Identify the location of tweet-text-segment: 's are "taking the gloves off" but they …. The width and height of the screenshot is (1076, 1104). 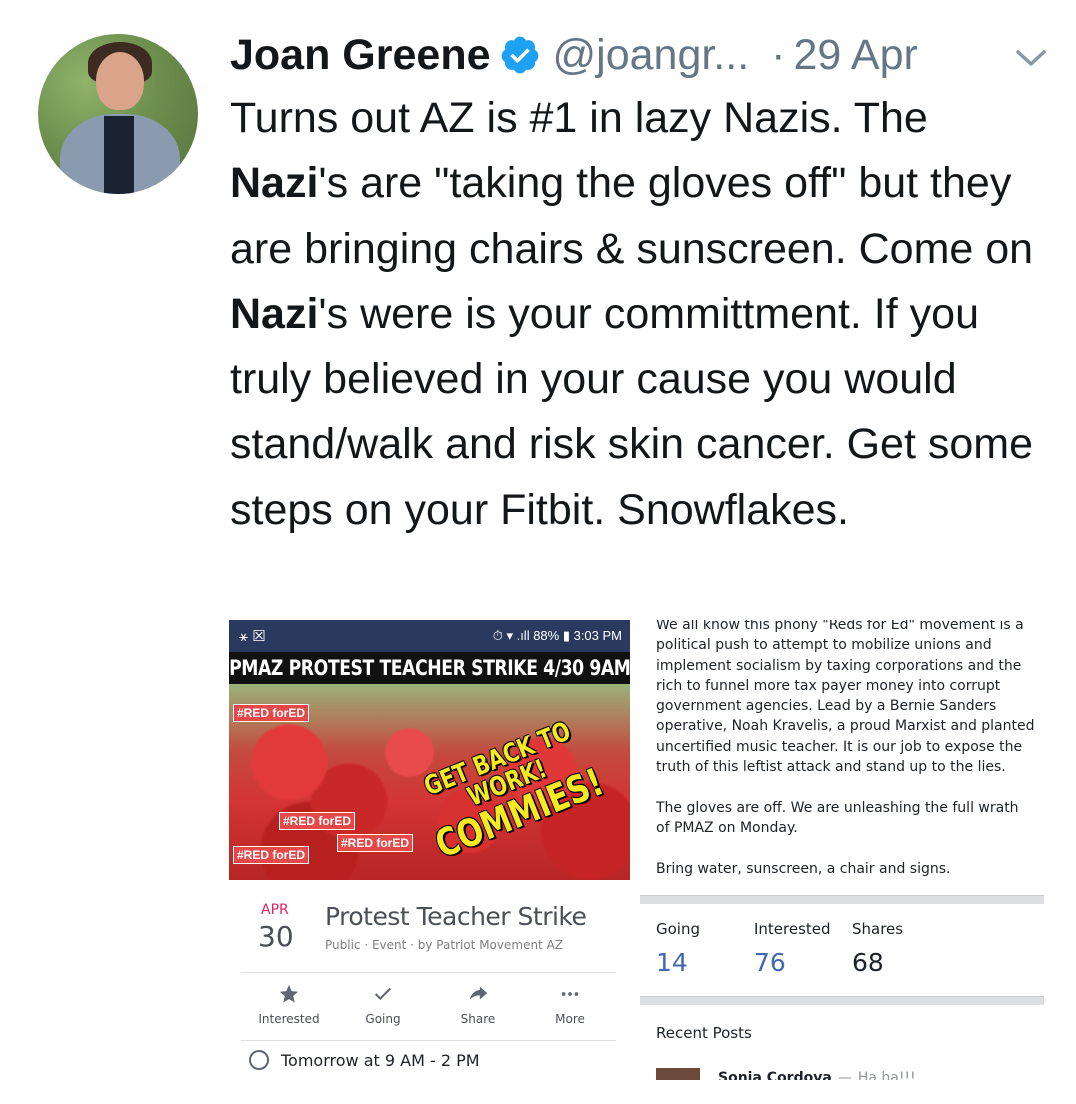
(632, 216).